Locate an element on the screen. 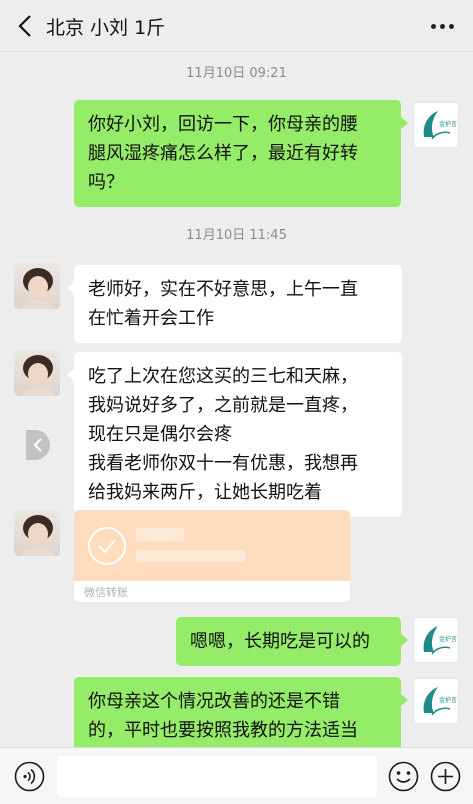 The height and width of the screenshot is (804, 473). message-line: 在忙着开会工作 is located at coordinates (151, 318).